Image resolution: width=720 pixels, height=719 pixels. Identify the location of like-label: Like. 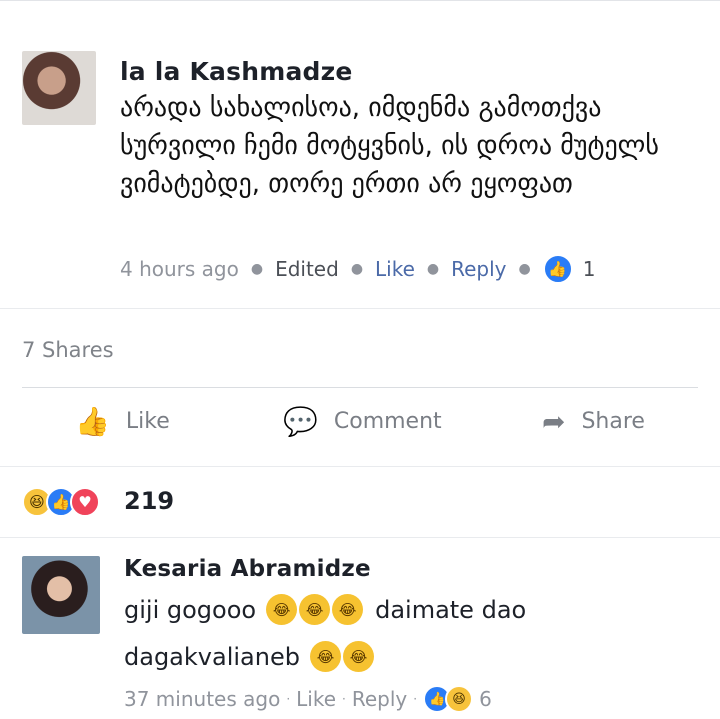
(147, 421).